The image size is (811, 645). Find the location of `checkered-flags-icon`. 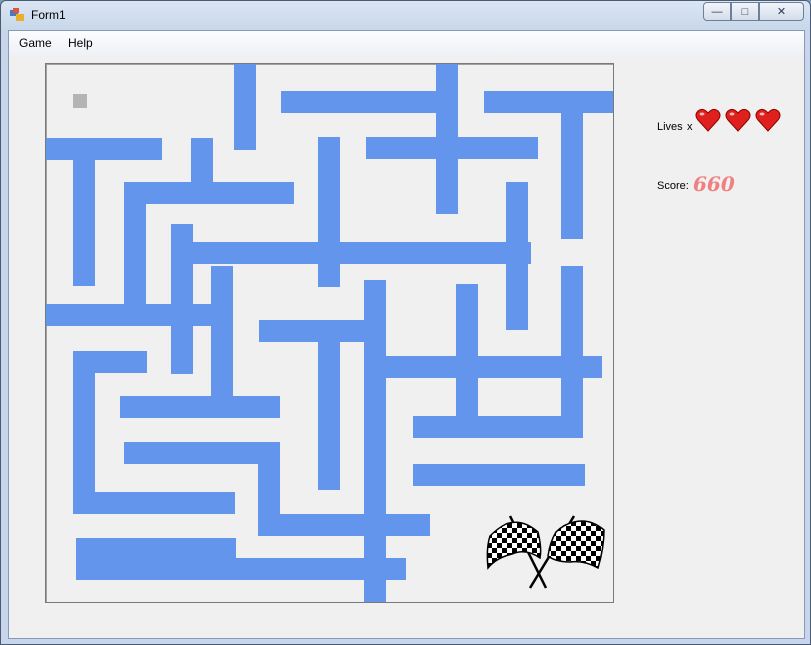

checkered-flags-icon is located at coordinates (545, 552).